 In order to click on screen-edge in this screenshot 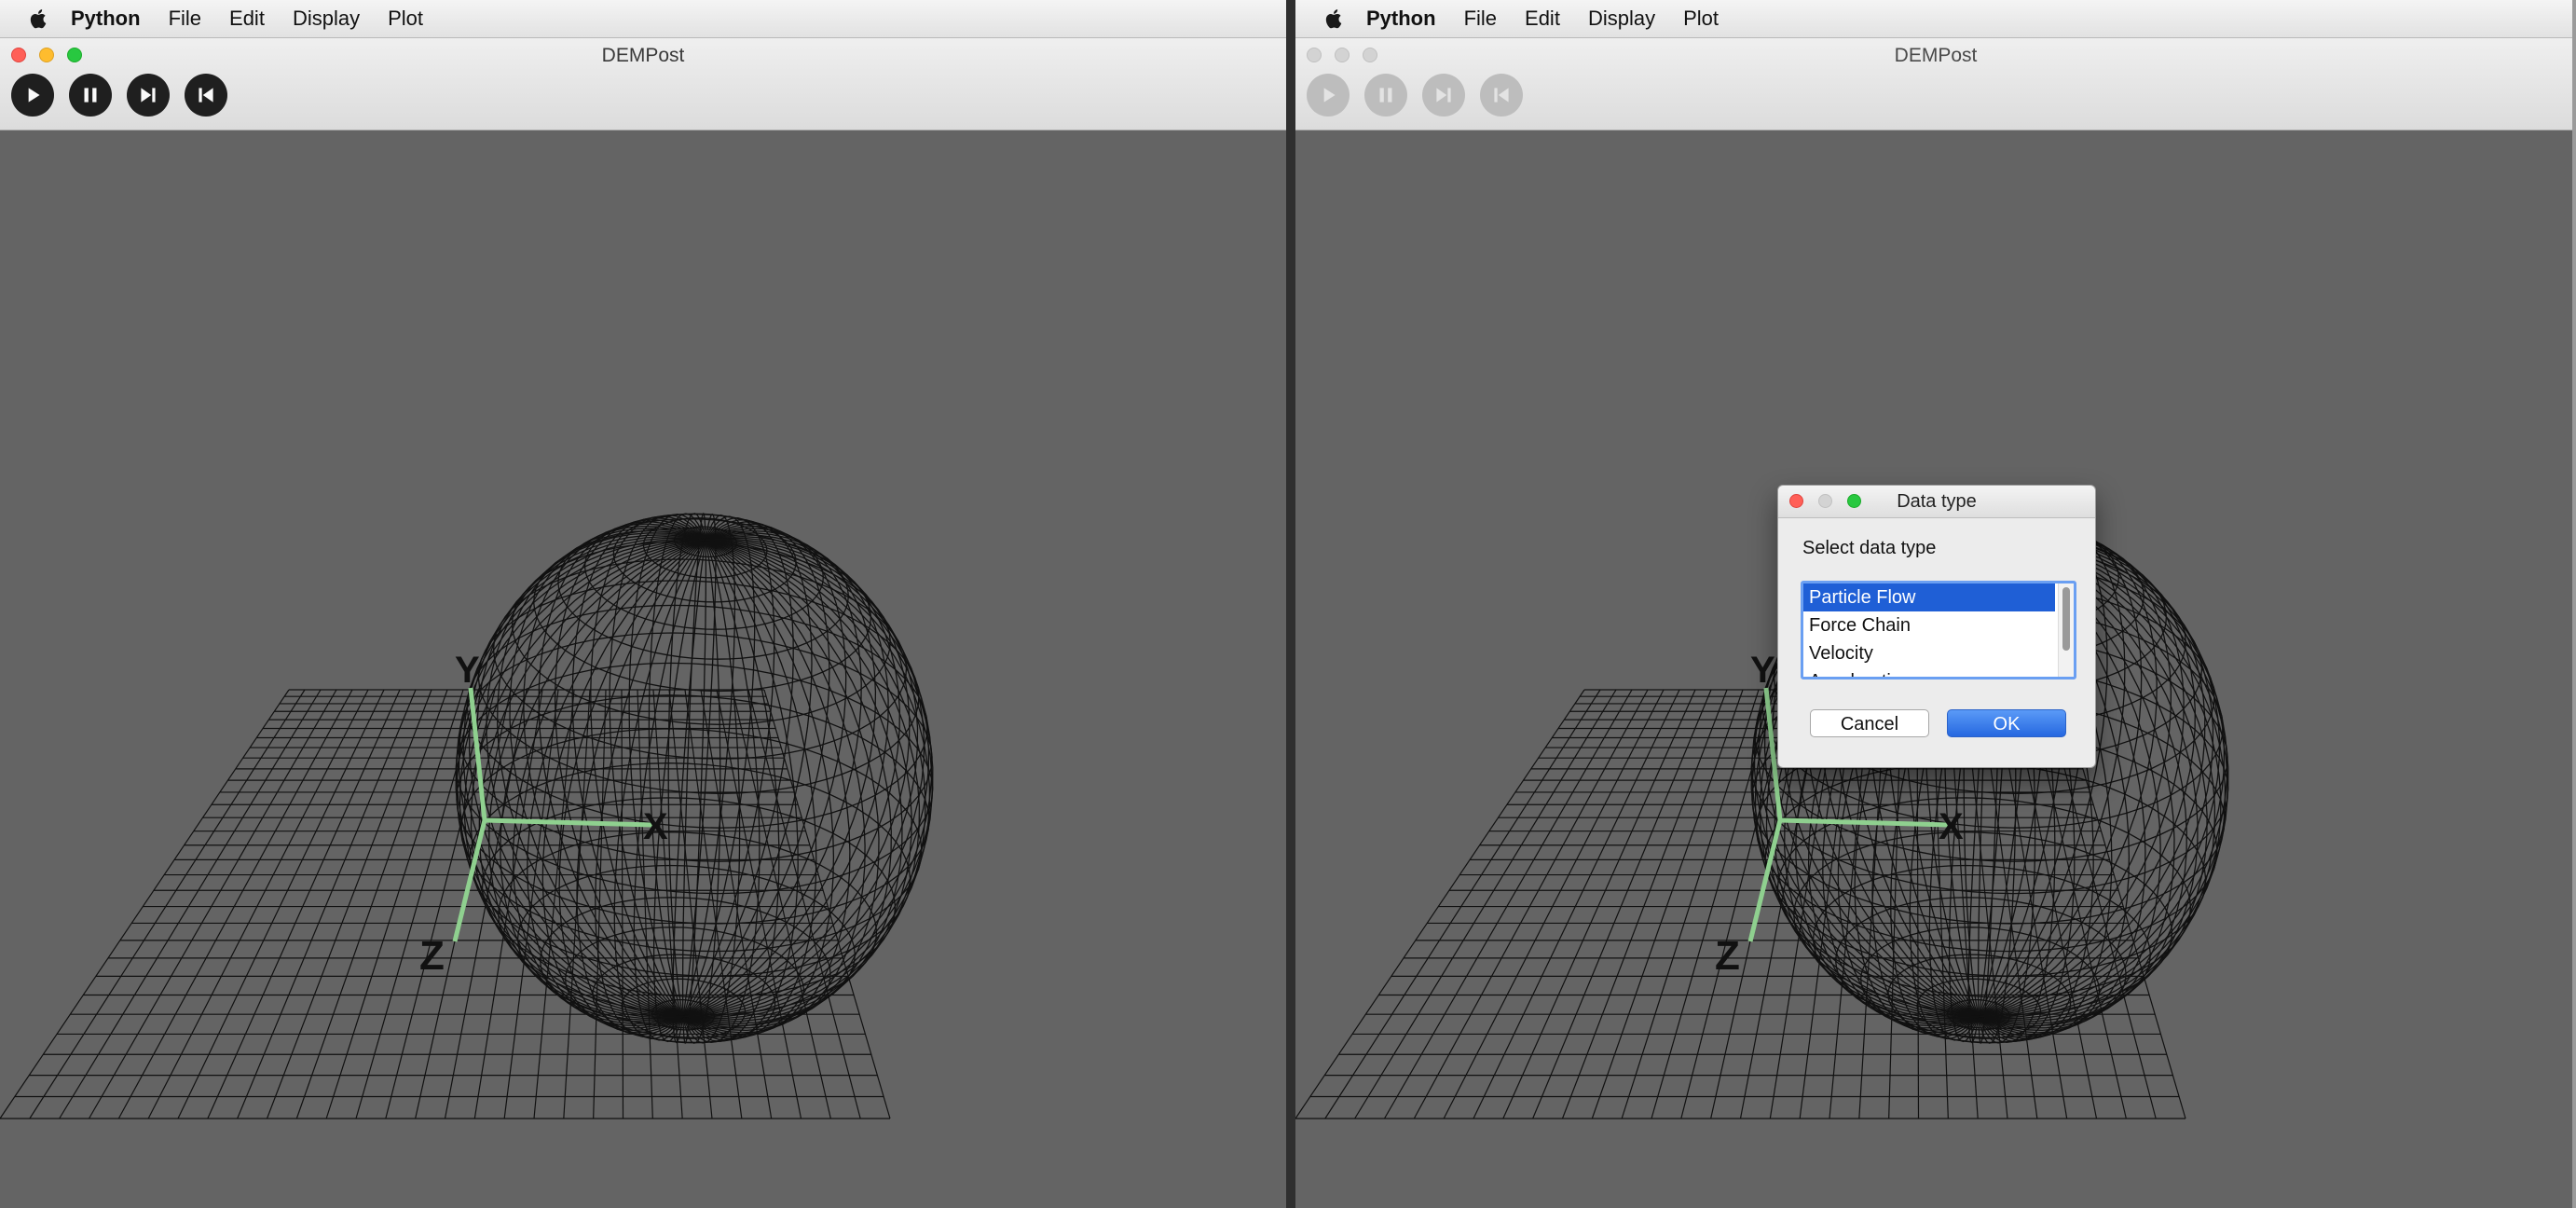, I will do `click(2574, 604)`.